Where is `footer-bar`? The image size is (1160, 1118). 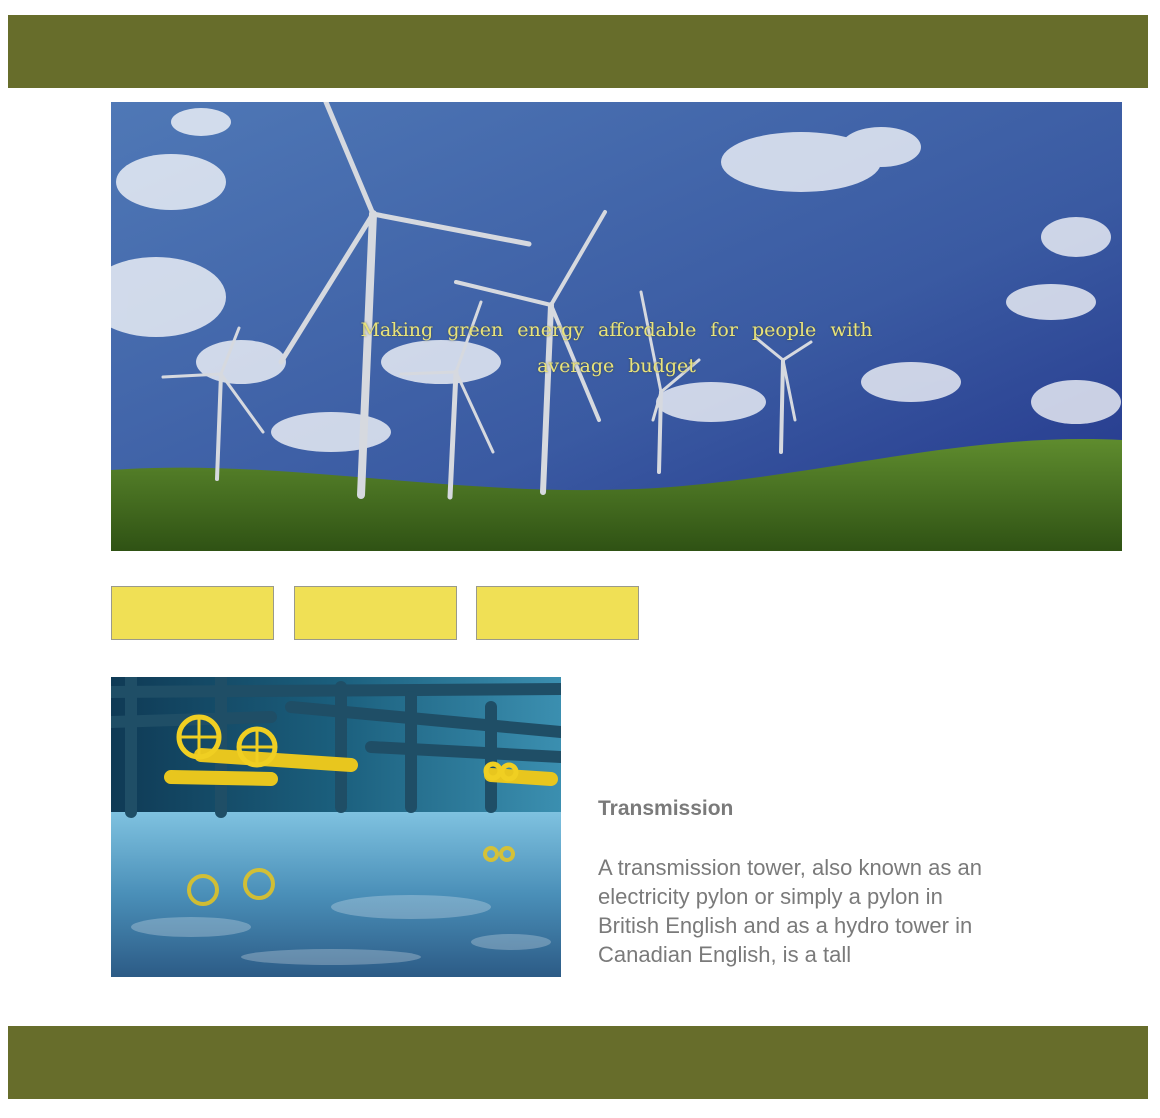 footer-bar is located at coordinates (578, 1062).